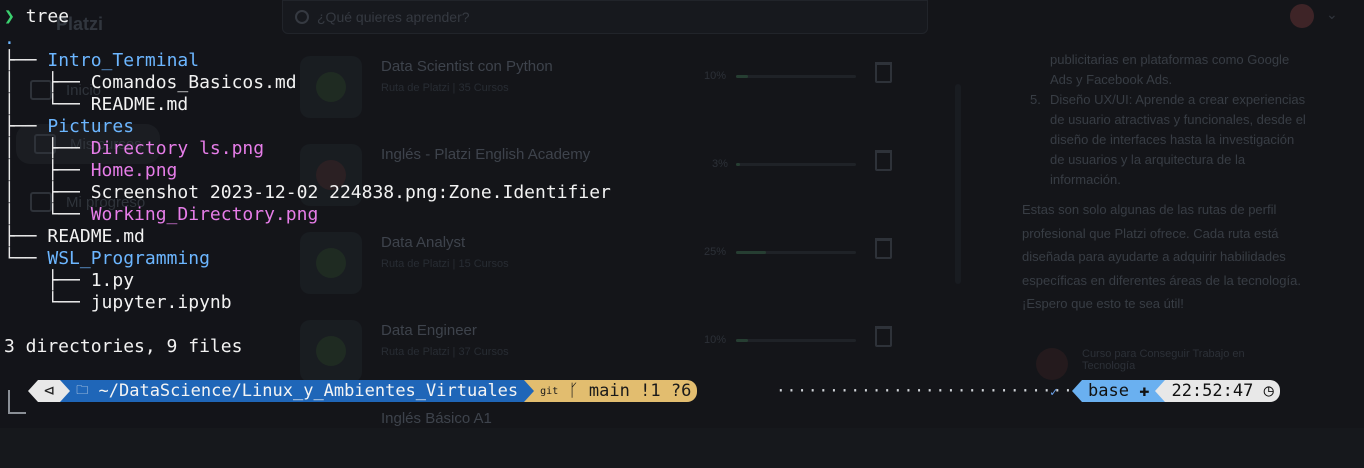  Describe the element at coordinates (123, 346) in the screenshot. I see `tree-summary: 3 directories, 9 files` at that location.